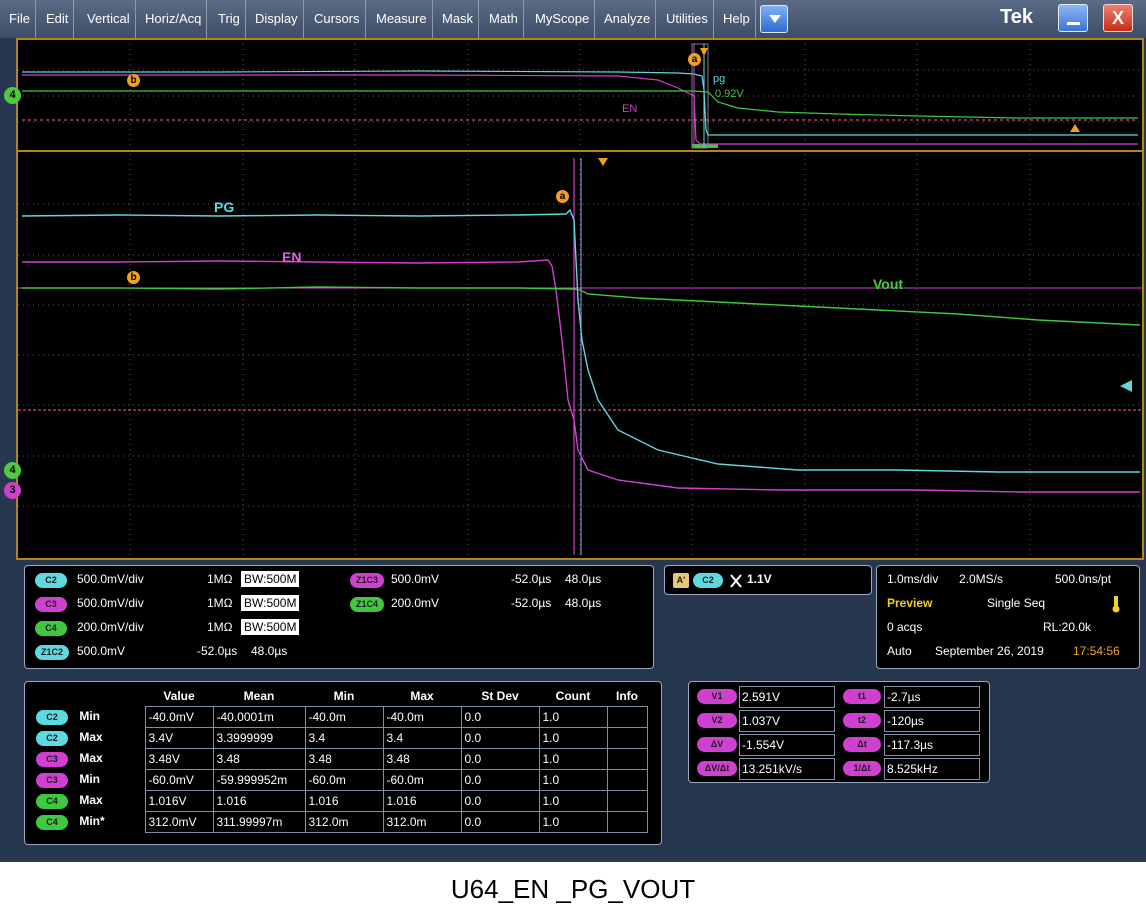 The image size is (1146, 913). What do you see at coordinates (51, 628) in the screenshot?
I see `ch4-badge: C4` at bounding box center [51, 628].